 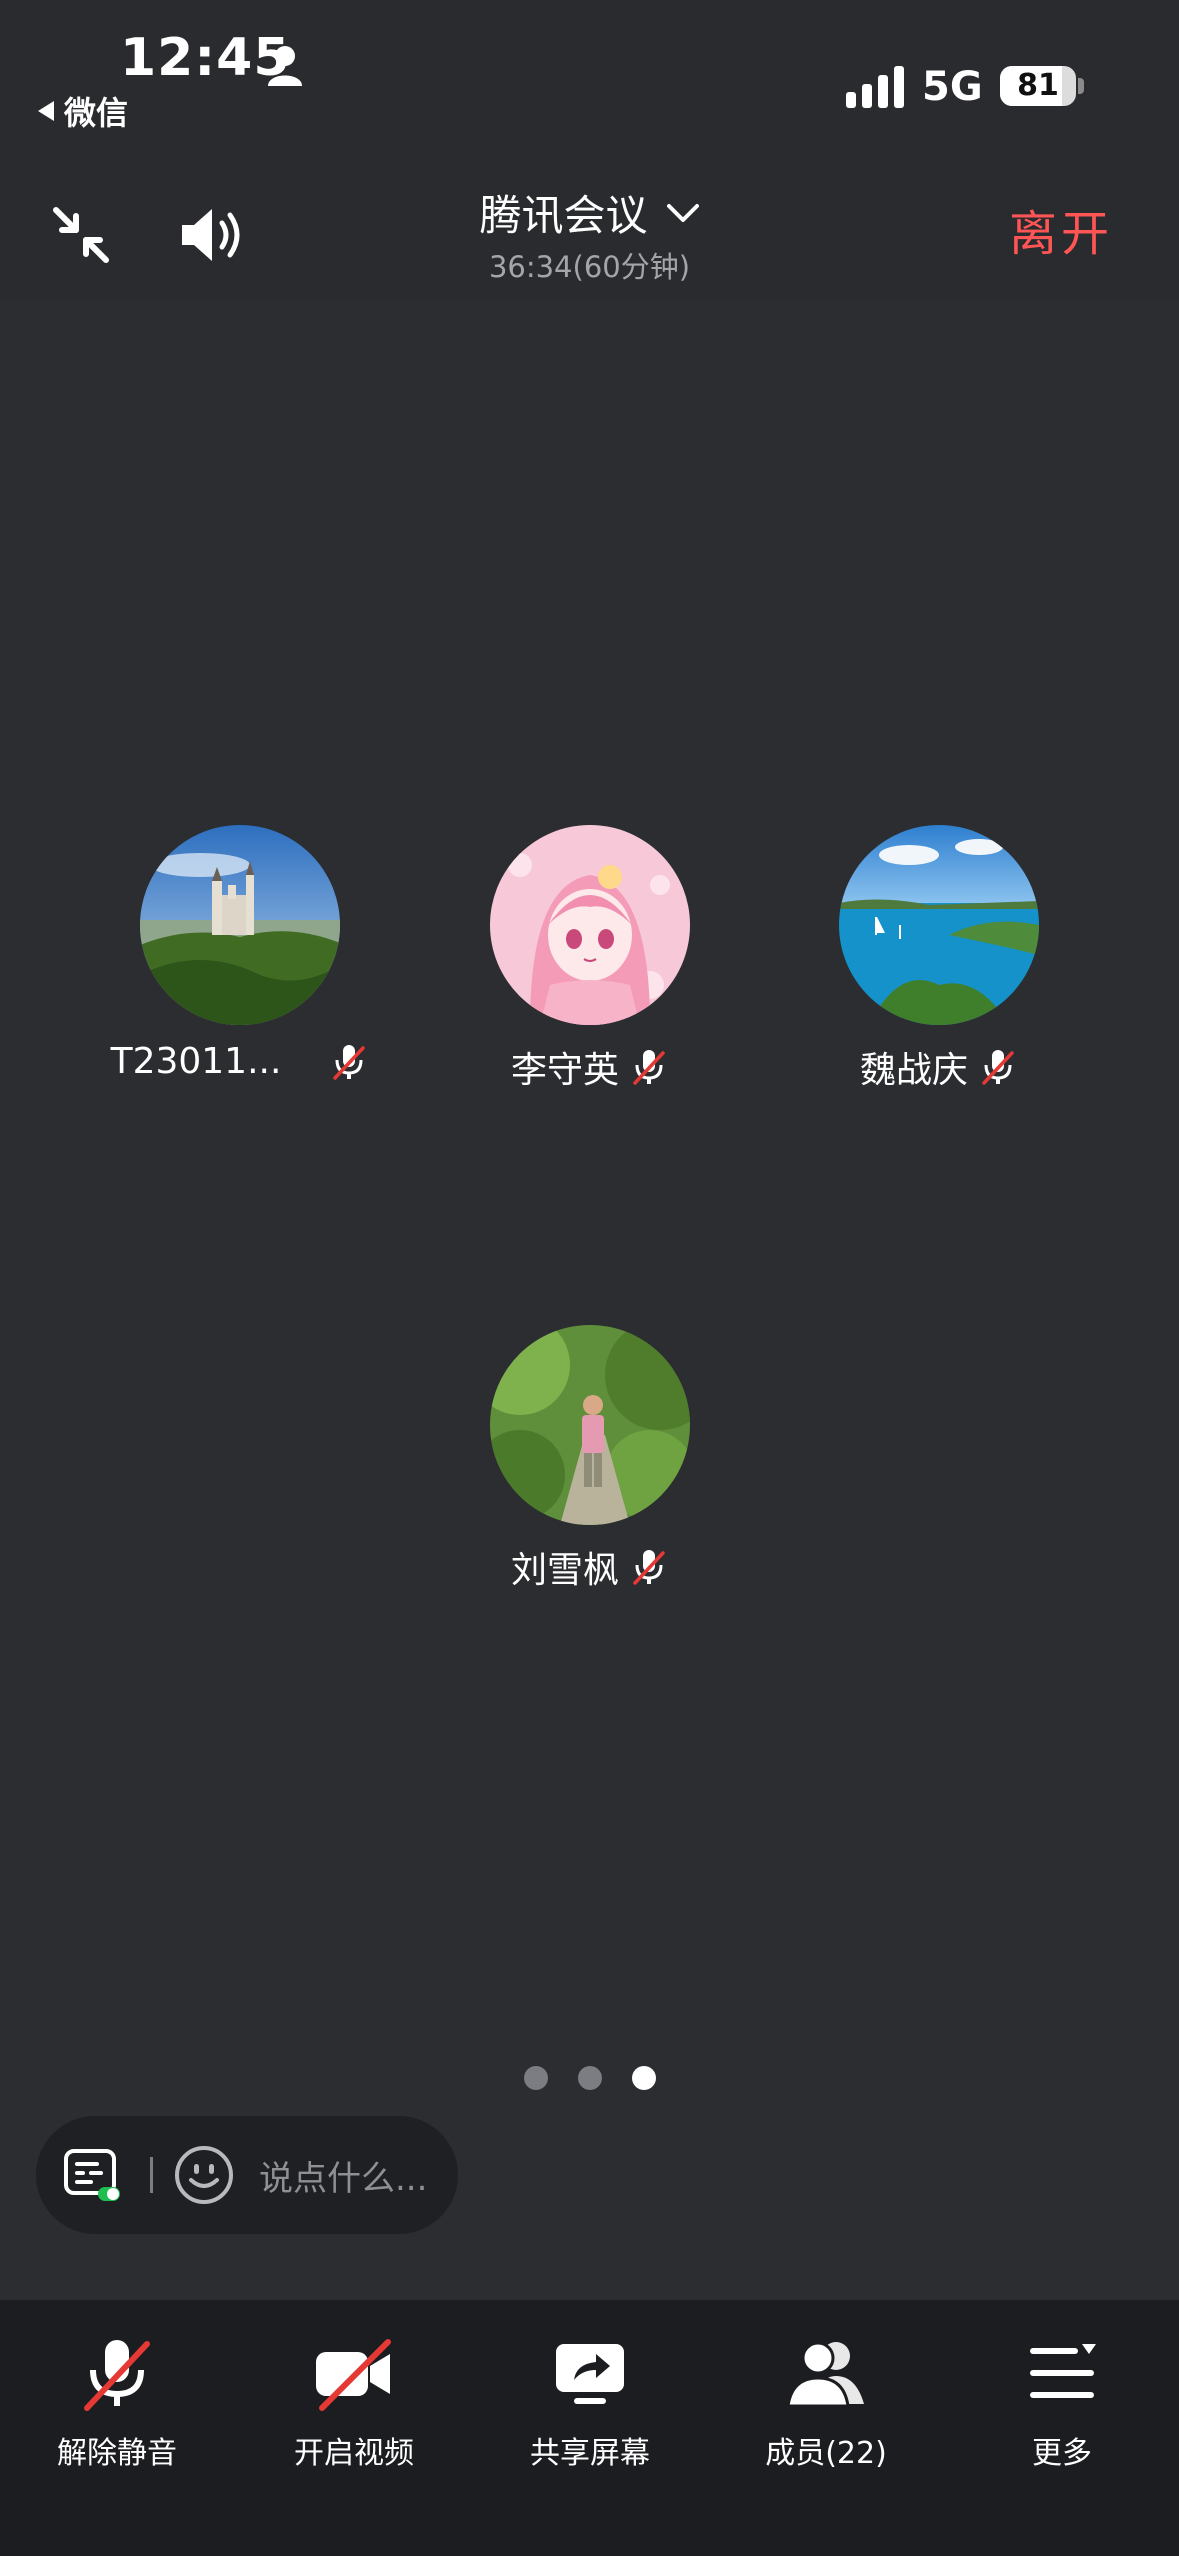 I want to click on share-screen-button: 共享屏幕, so click(x=590, y=2399).